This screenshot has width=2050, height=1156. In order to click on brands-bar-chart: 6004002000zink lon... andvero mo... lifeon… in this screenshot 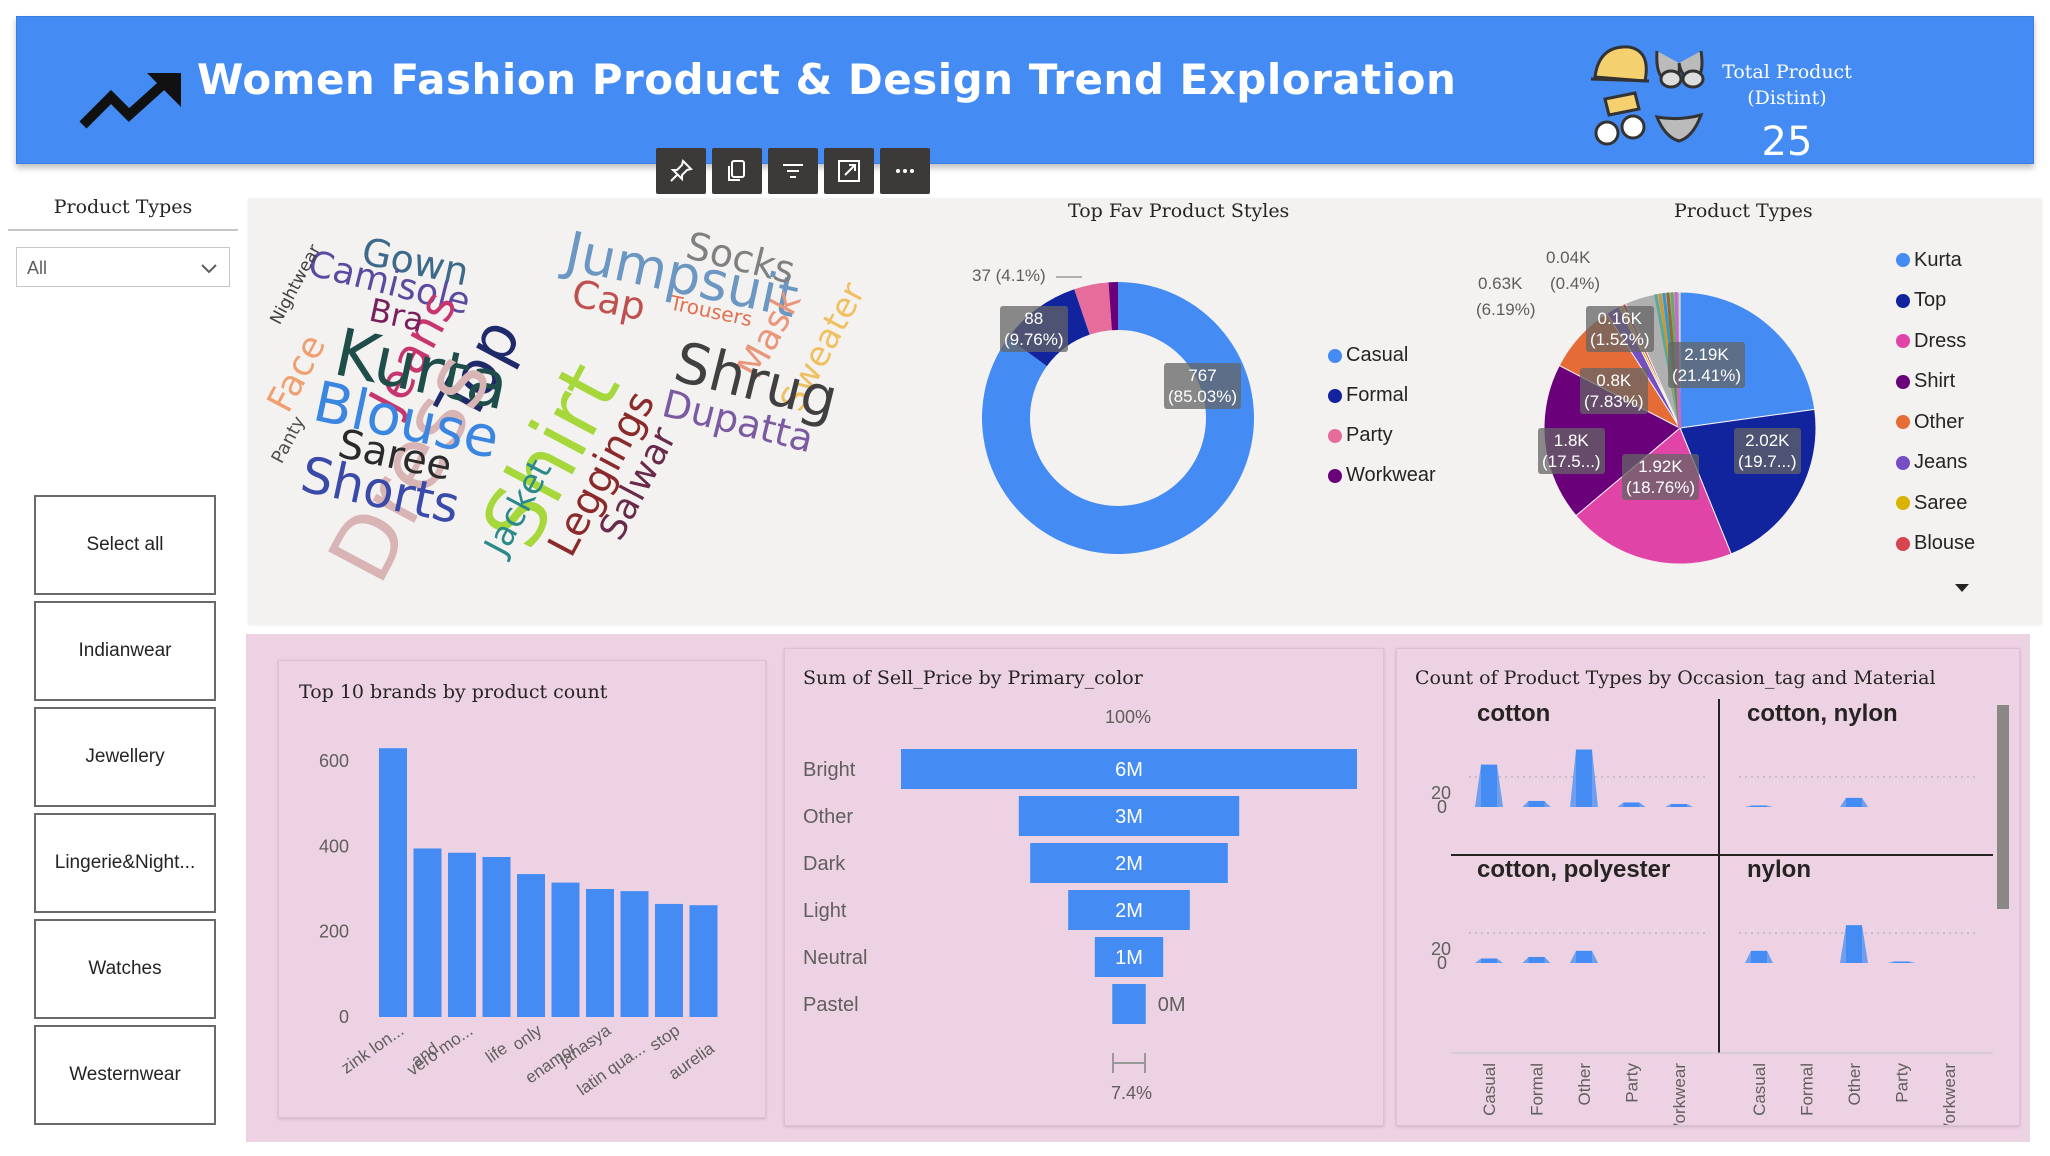, I will do `click(522, 919)`.